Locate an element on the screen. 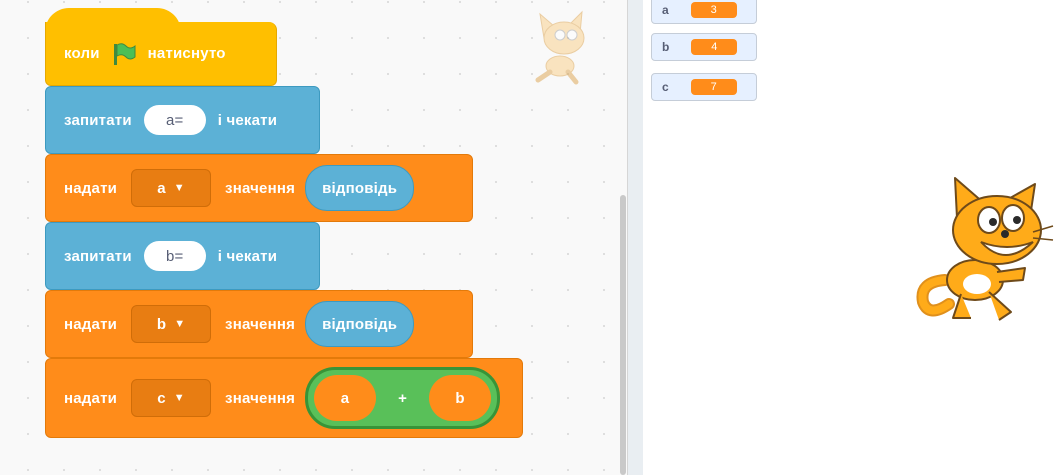 The width and height of the screenshot is (1055, 475). operand-b: b is located at coordinates (460, 398).